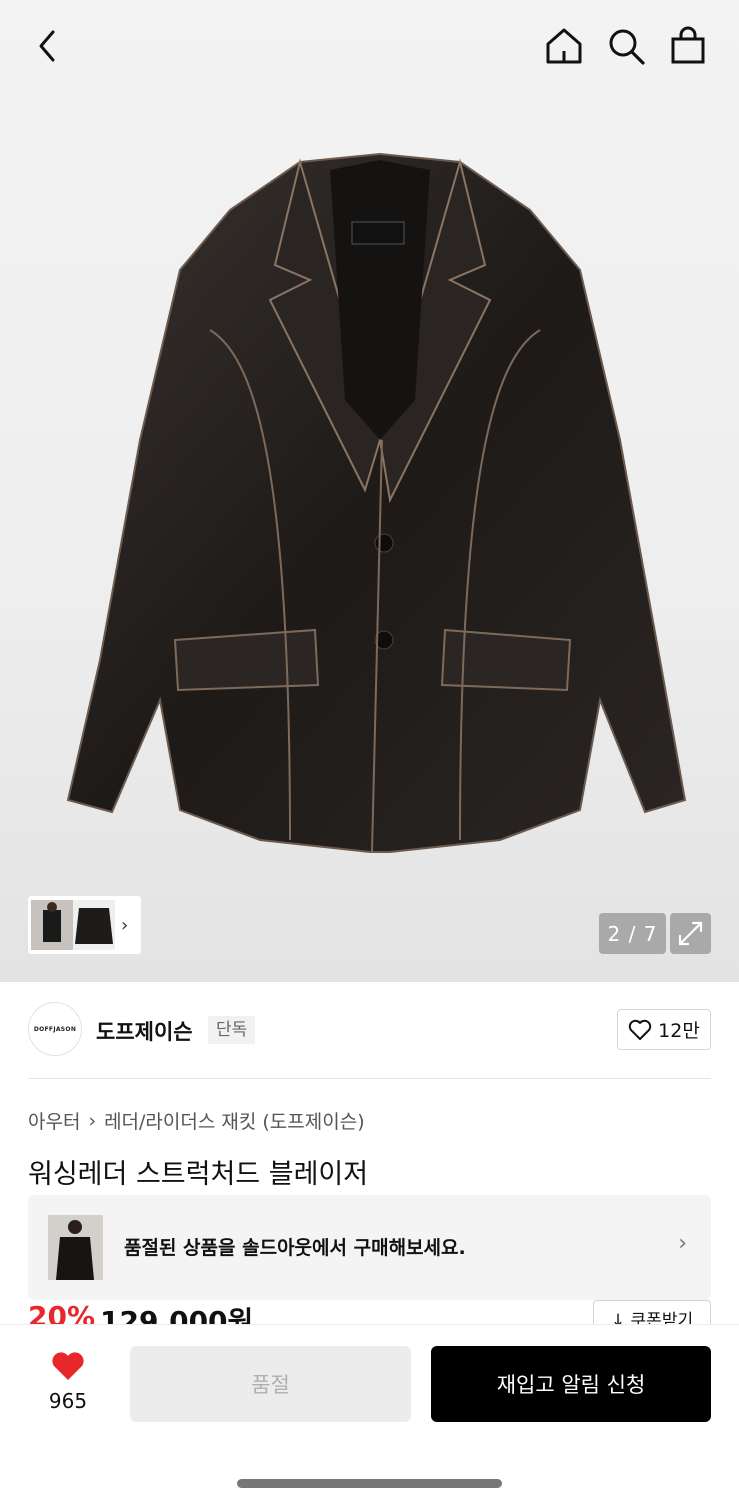 Image resolution: width=739 pixels, height=1500 pixels. I want to click on brand-like-button: 12만, so click(664, 1029).